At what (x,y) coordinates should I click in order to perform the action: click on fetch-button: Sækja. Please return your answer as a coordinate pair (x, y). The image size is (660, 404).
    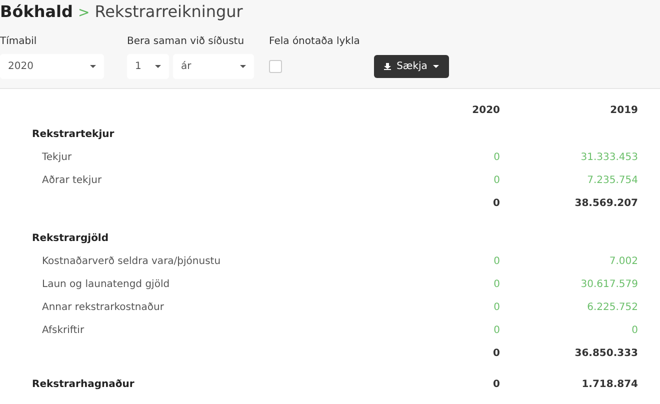
    Looking at the image, I should click on (411, 66).